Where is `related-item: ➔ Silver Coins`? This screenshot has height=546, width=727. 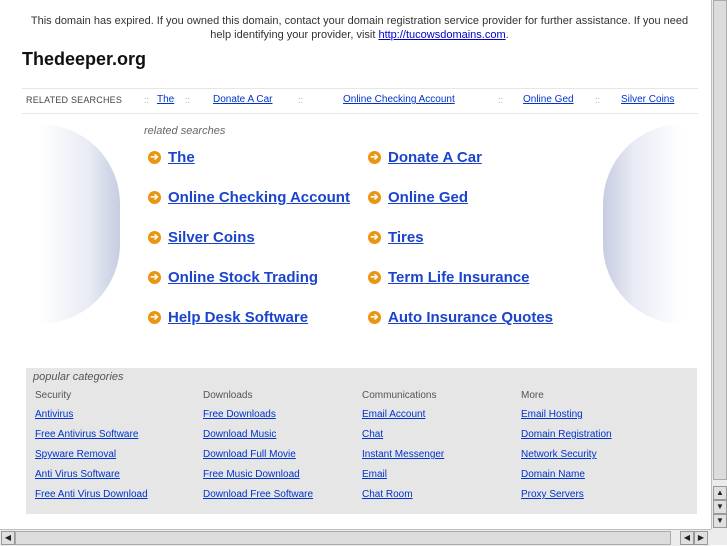
related-item: ➔ Silver Coins is located at coordinates (201, 237).